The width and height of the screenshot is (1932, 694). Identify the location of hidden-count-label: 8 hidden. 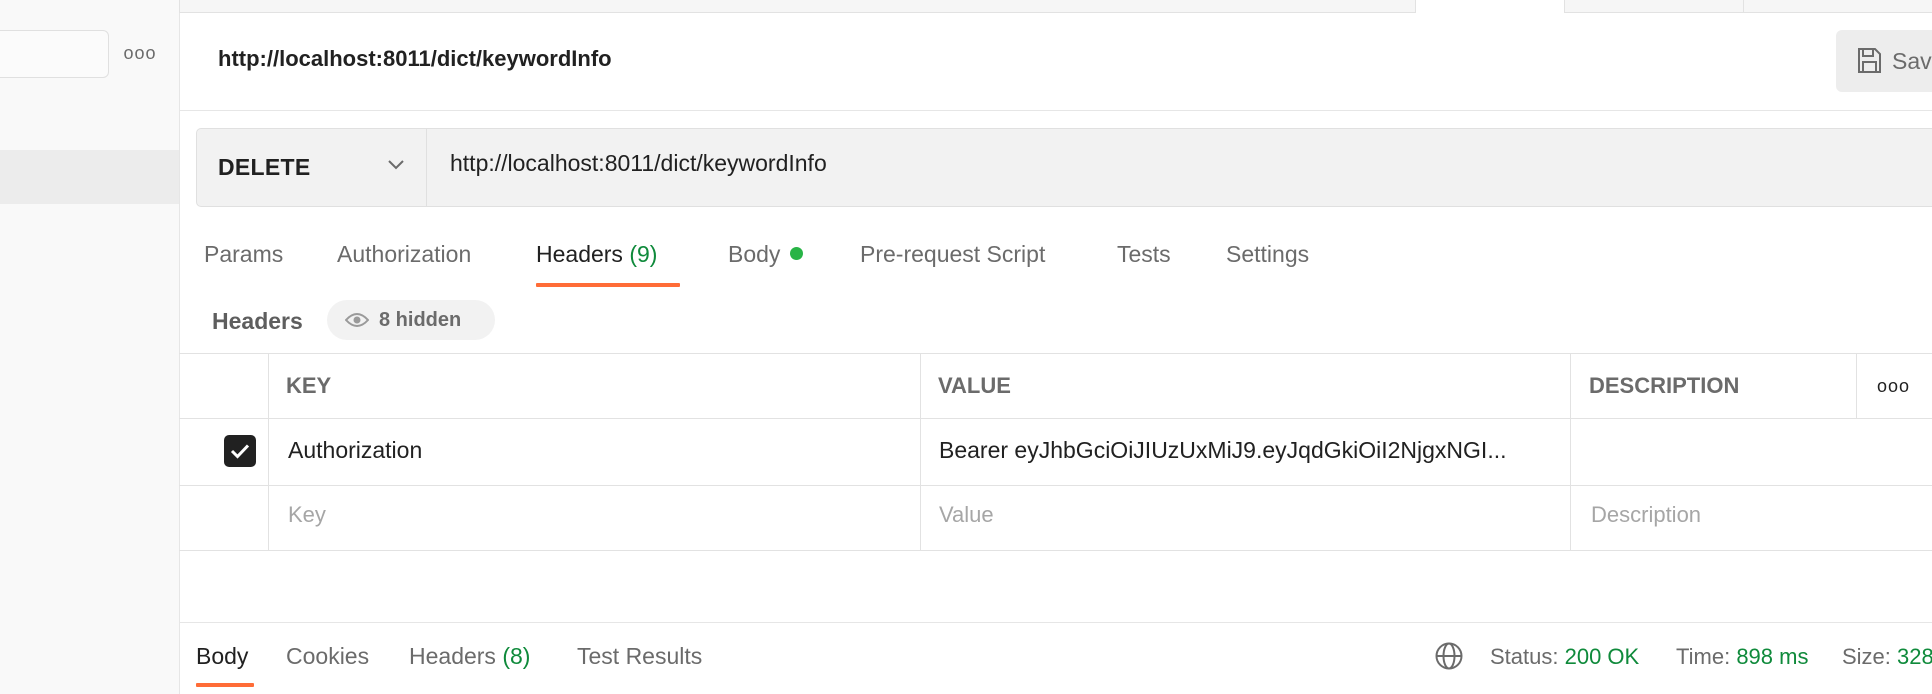
(420, 319).